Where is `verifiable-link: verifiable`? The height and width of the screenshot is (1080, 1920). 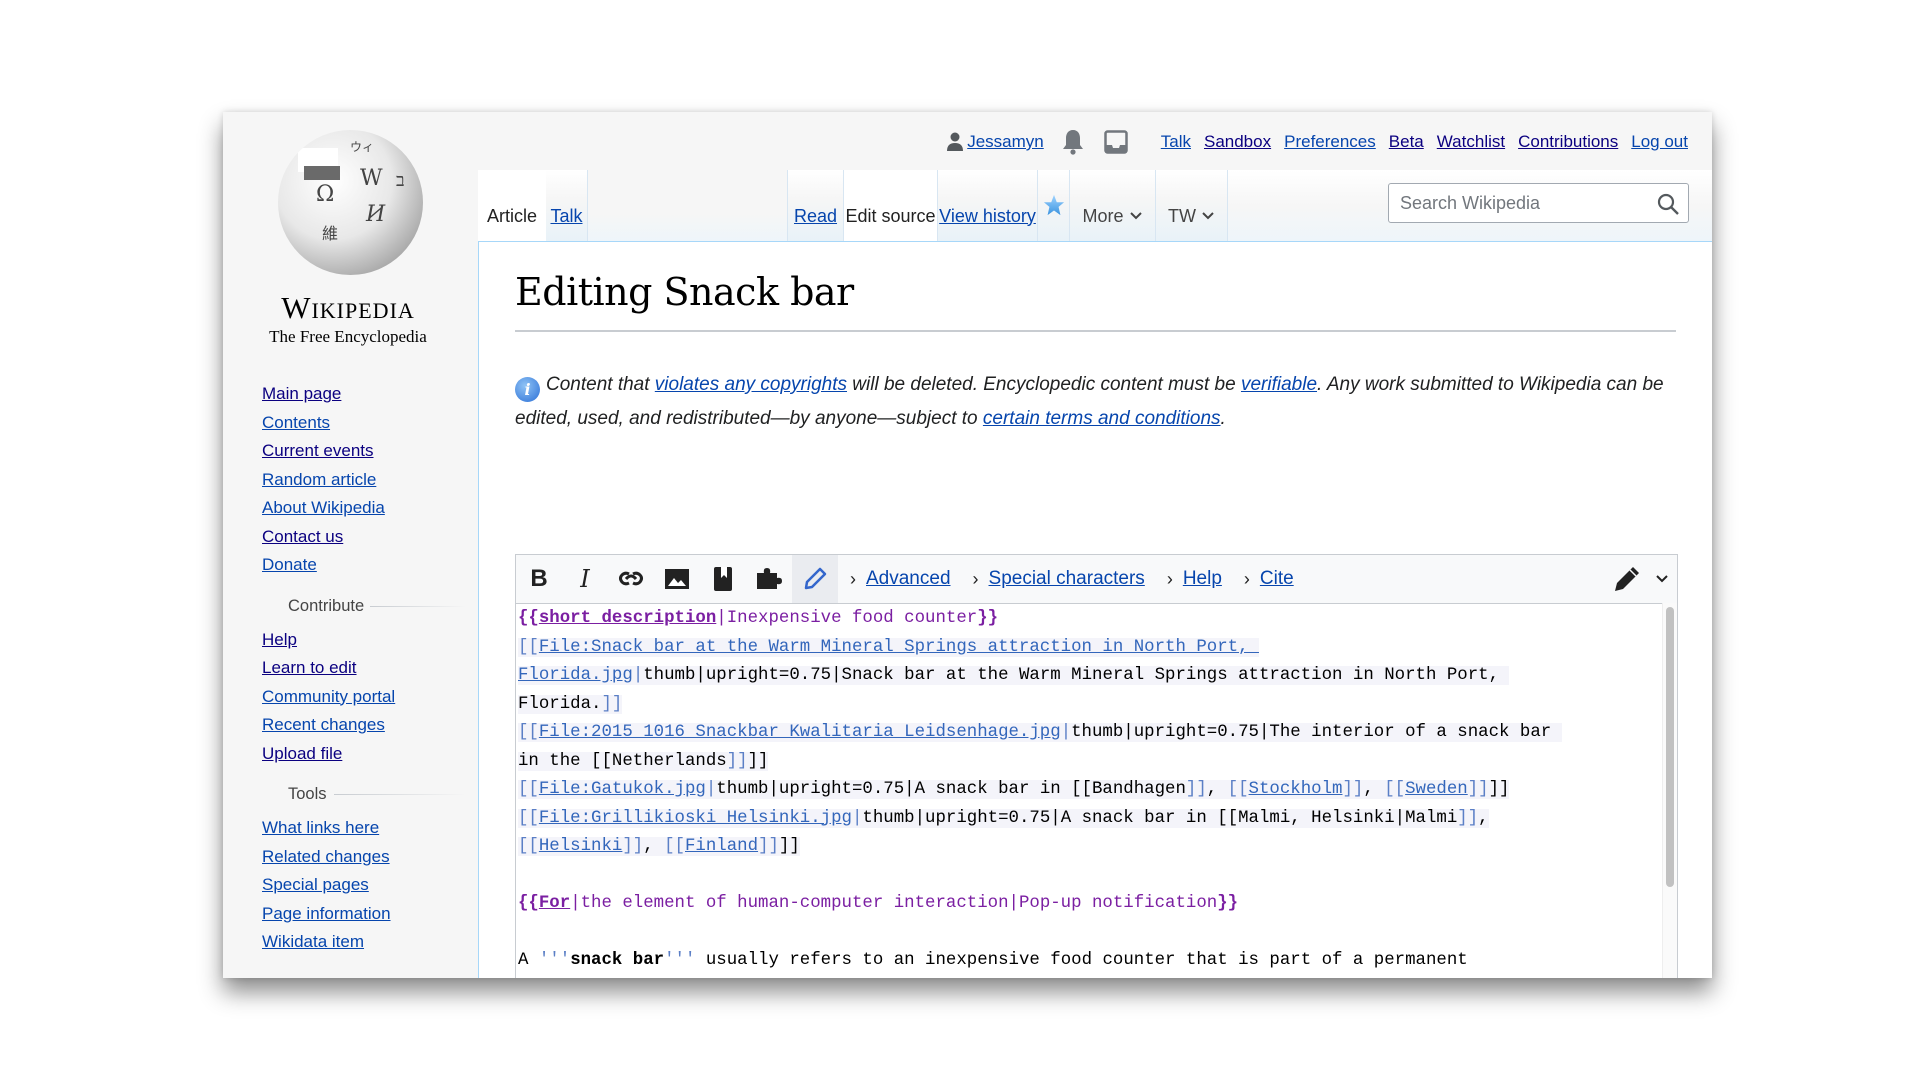 verifiable-link: verifiable is located at coordinates (1279, 384).